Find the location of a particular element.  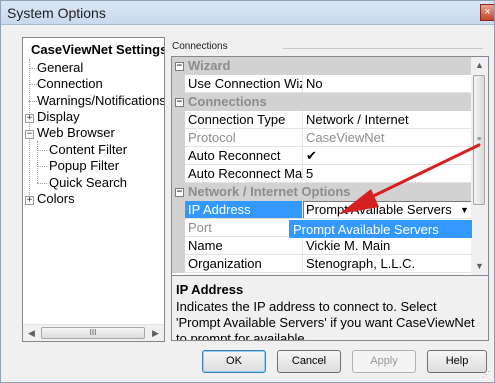

property-name: Protocol is located at coordinates (244, 138).